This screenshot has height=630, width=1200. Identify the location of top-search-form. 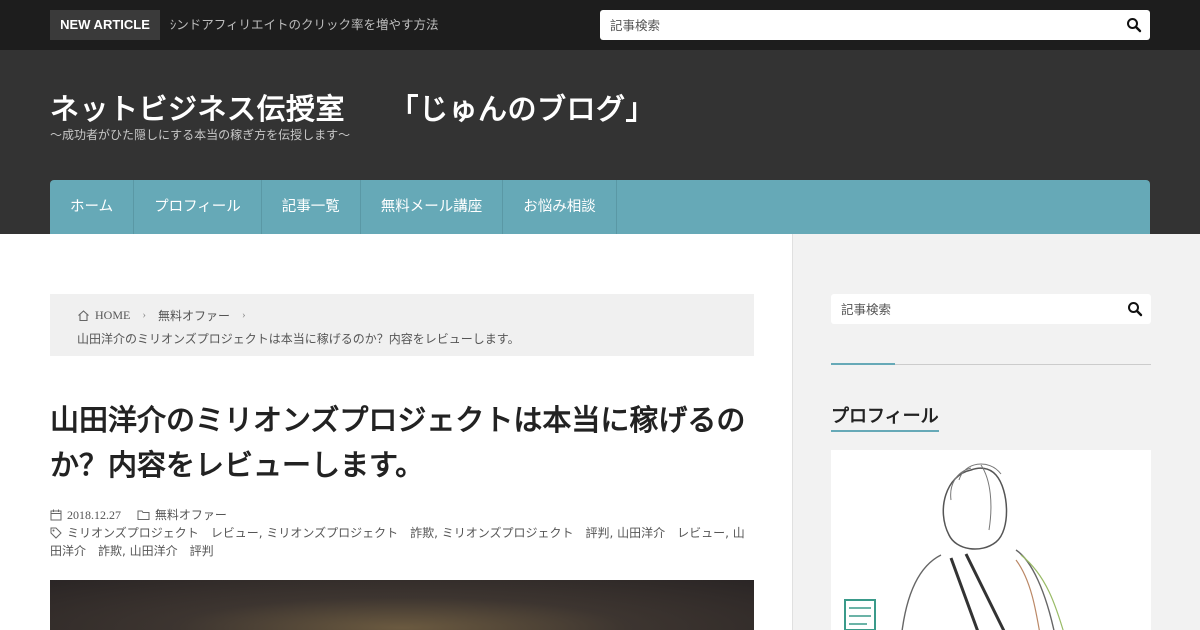
(875, 25).